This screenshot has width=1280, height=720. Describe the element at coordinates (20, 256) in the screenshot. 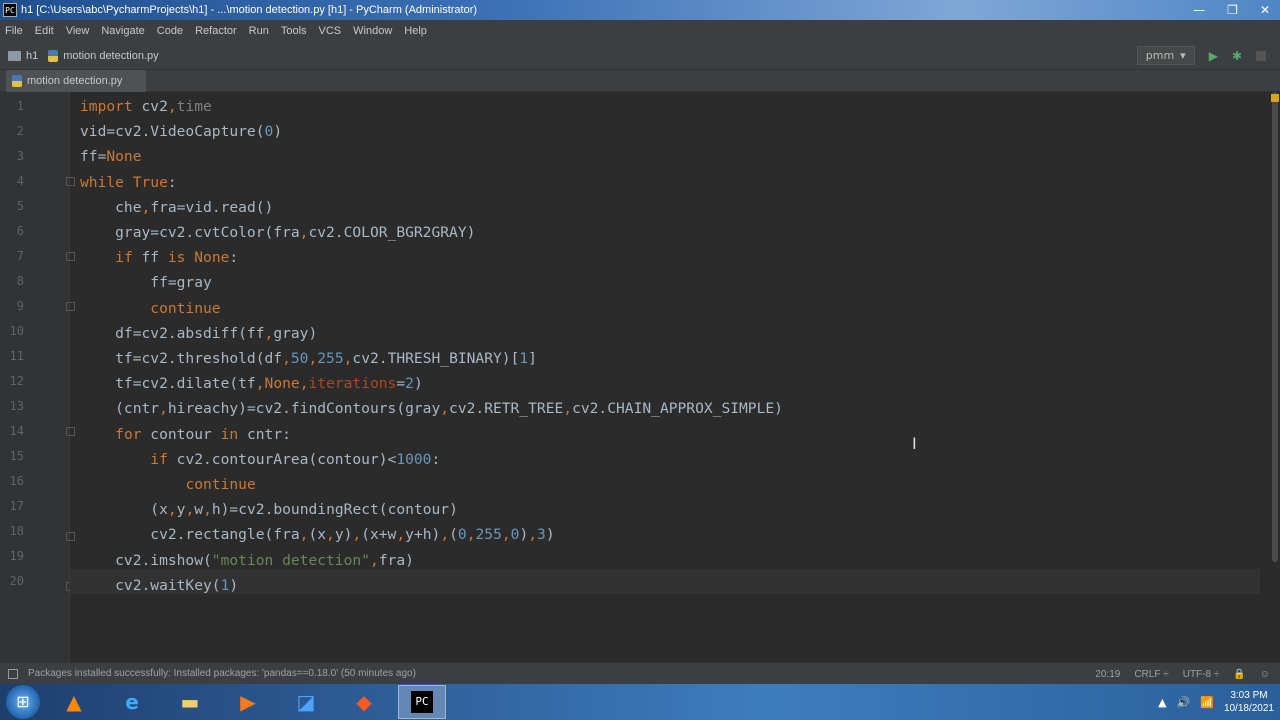

I see `line-number: 7` at that location.